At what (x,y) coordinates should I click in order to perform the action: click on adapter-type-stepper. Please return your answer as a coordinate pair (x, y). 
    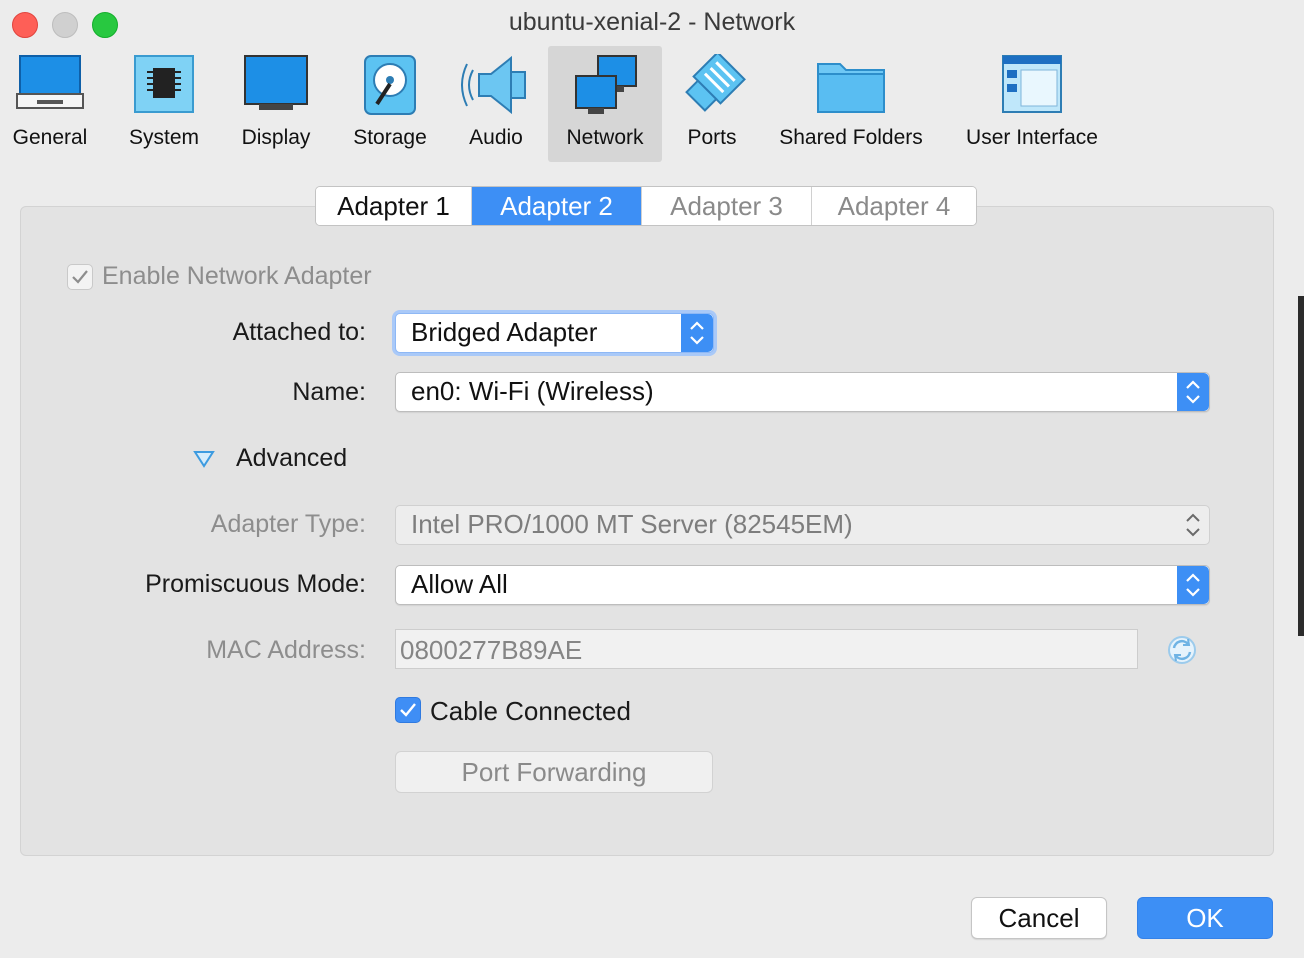
    Looking at the image, I should click on (1193, 525).